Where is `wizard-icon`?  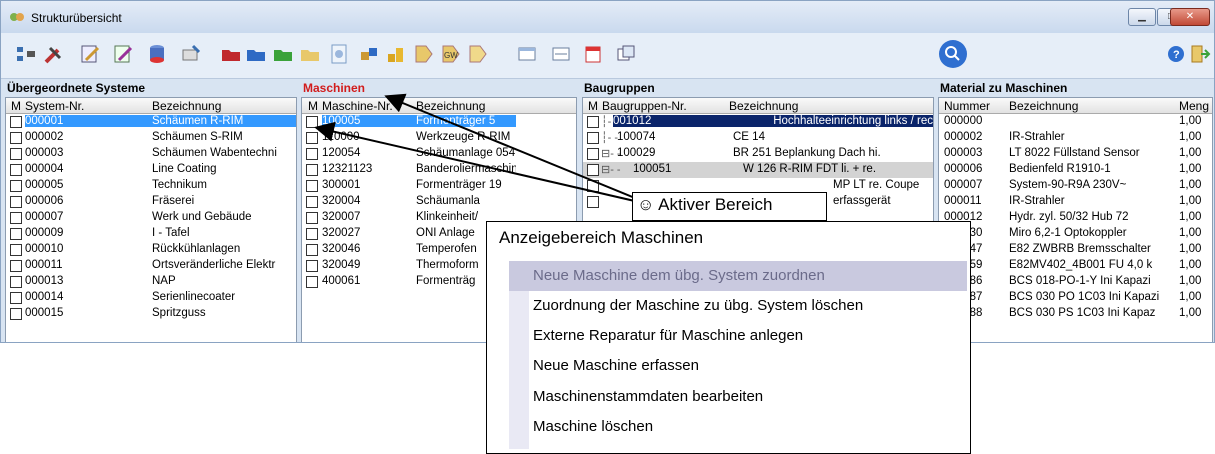 wizard-icon is located at coordinates (339, 54).